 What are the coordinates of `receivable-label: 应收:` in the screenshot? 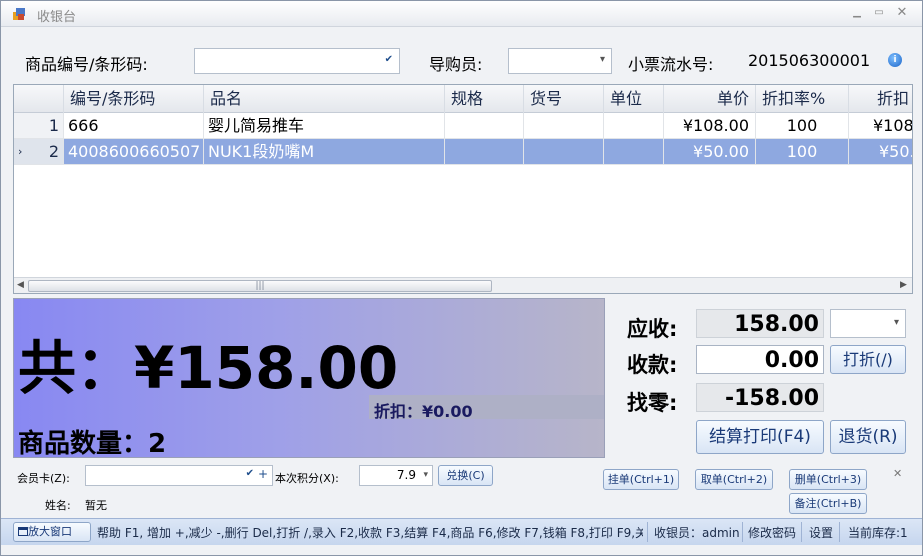 It's located at (652, 329).